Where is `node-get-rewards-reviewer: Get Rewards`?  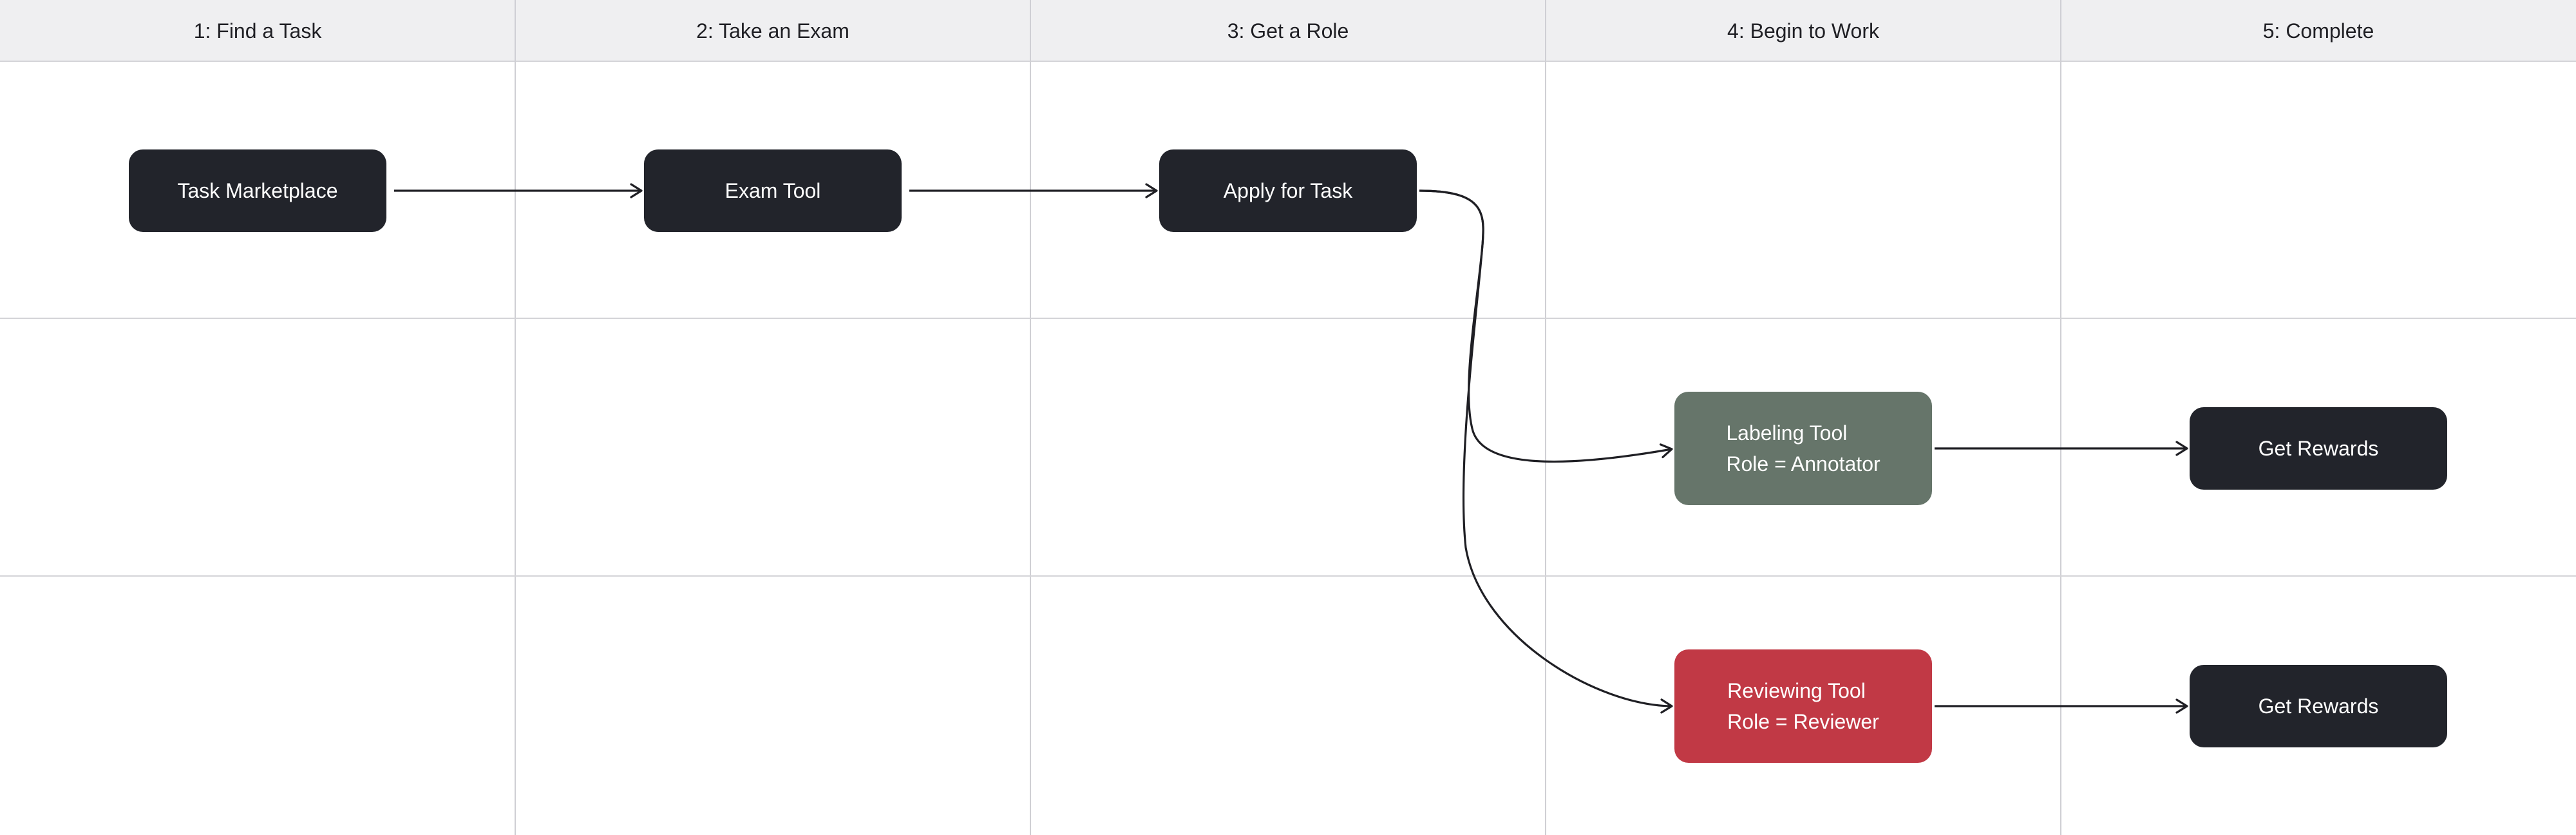 node-get-rewards-reviewer: Get Rewards is located at coordinates (2318, 706).